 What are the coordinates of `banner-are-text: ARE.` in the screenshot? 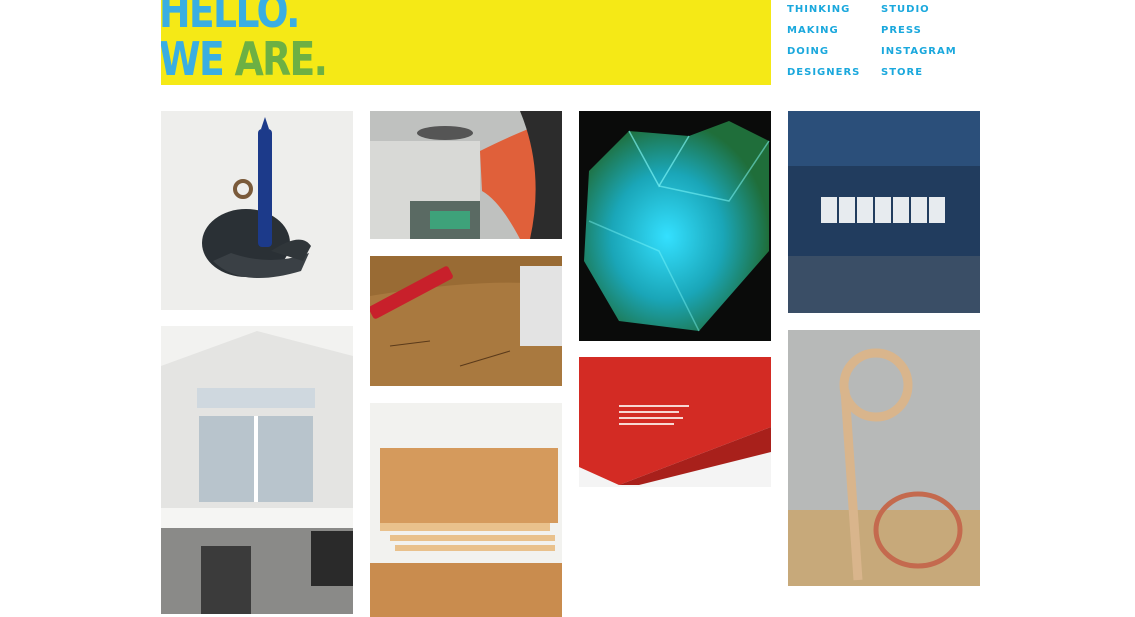 It's located at (281, 58).